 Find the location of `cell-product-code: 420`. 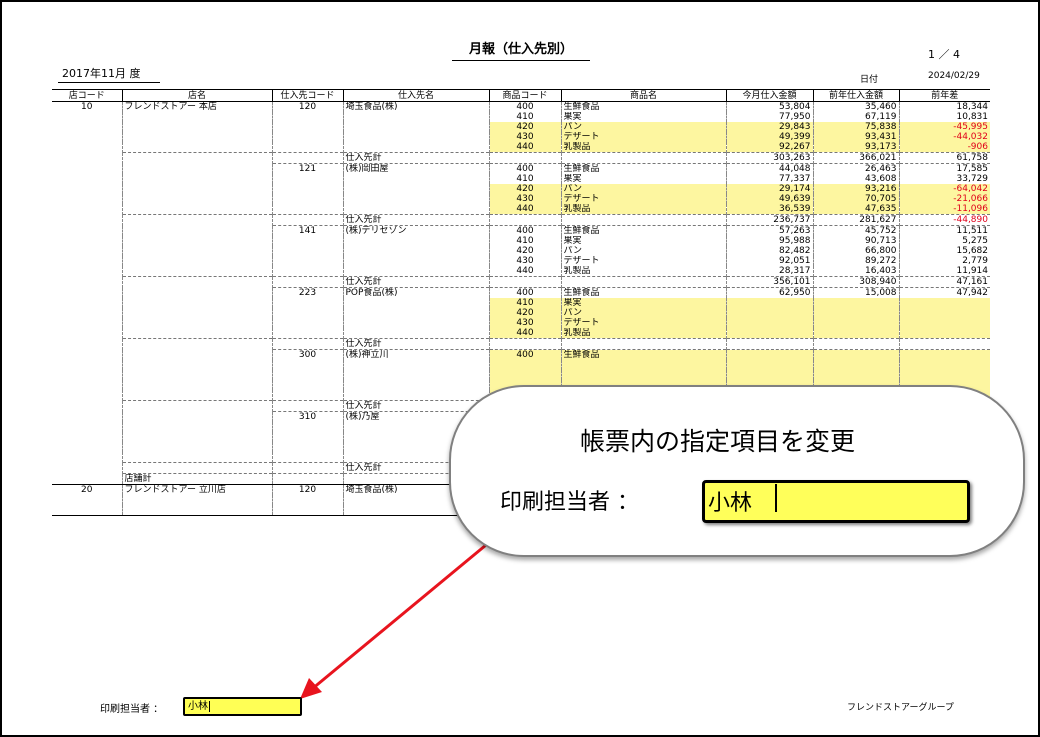

cell-product-code: 420 is located at coordinates (525, 313).